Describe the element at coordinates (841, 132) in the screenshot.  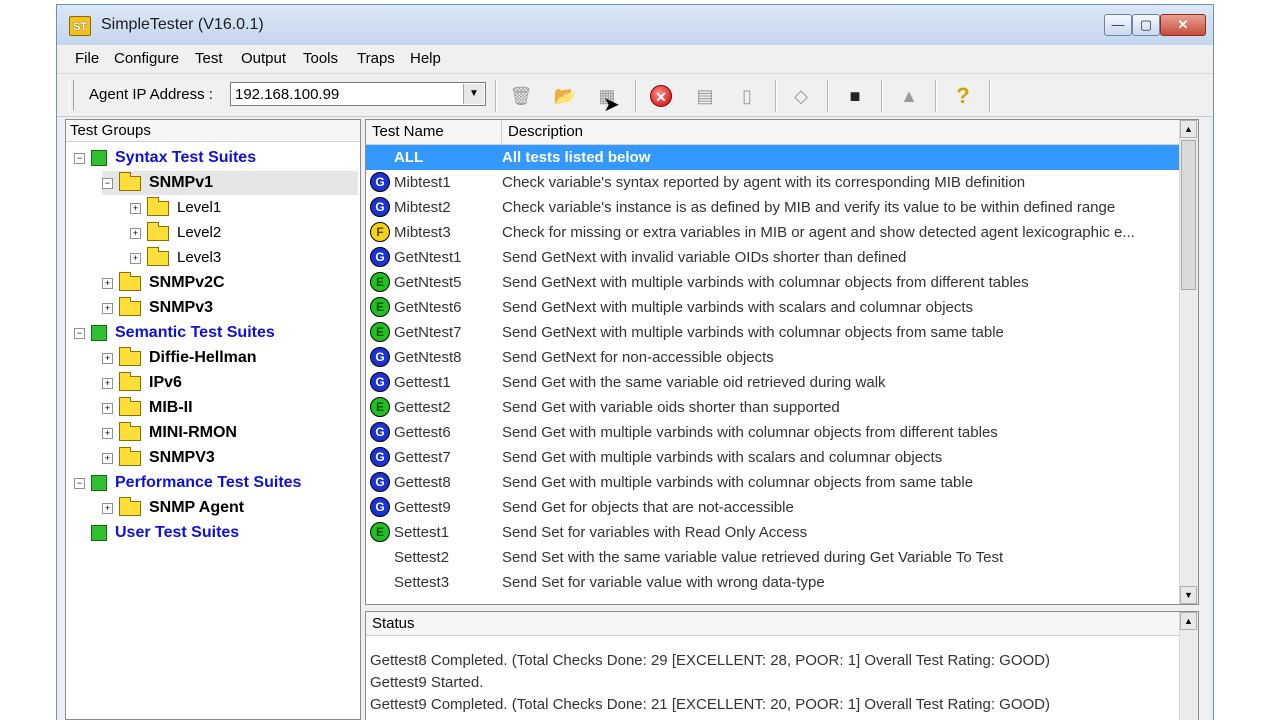
I see `column-description: Description` at that location.